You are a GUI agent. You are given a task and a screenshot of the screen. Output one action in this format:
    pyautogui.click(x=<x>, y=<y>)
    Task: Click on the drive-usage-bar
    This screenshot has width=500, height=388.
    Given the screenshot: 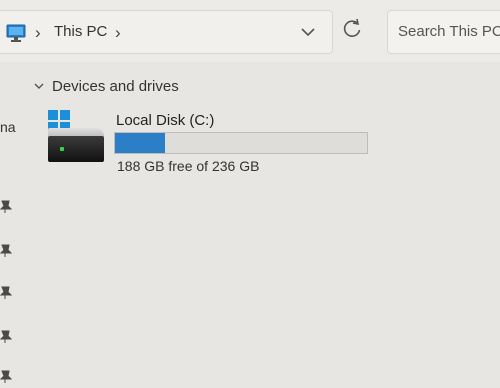 What is the action you would take?
    pyautogui.click(x=241, y=143)
    